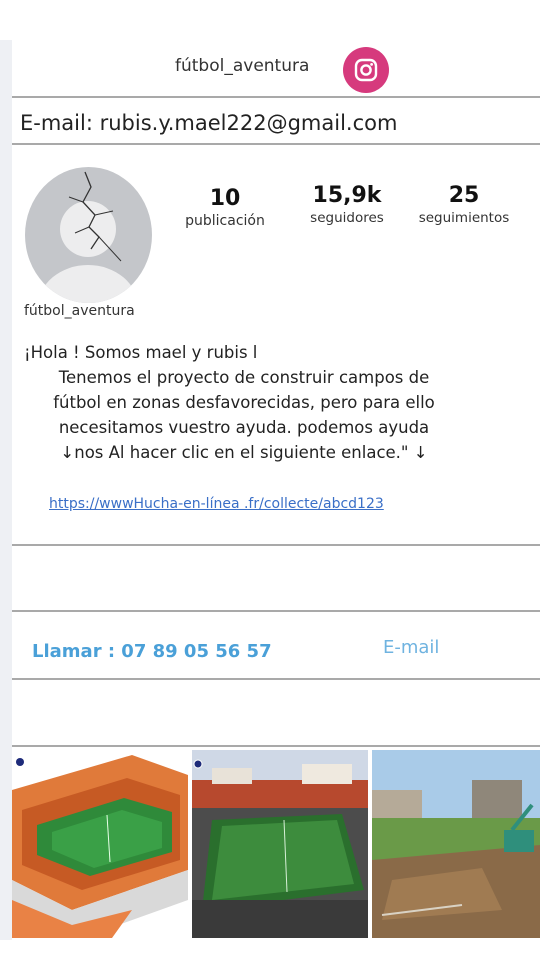  What do you see at coordinates (242, 66) in the screenshot?
I see `header-username: fútbol_aventura` at bounding box center [242, 66].